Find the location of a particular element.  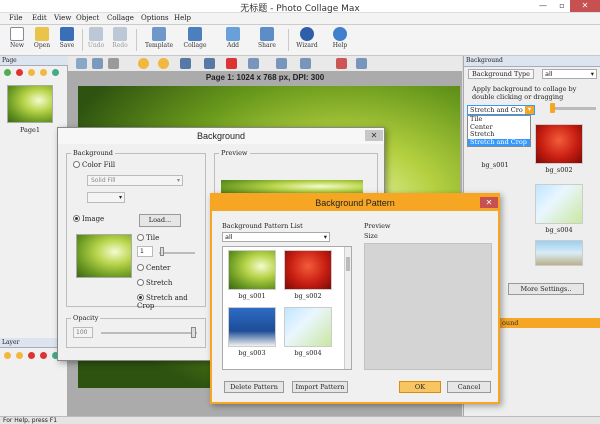

opacity-input: 100 is located at coordinates (83, 332).